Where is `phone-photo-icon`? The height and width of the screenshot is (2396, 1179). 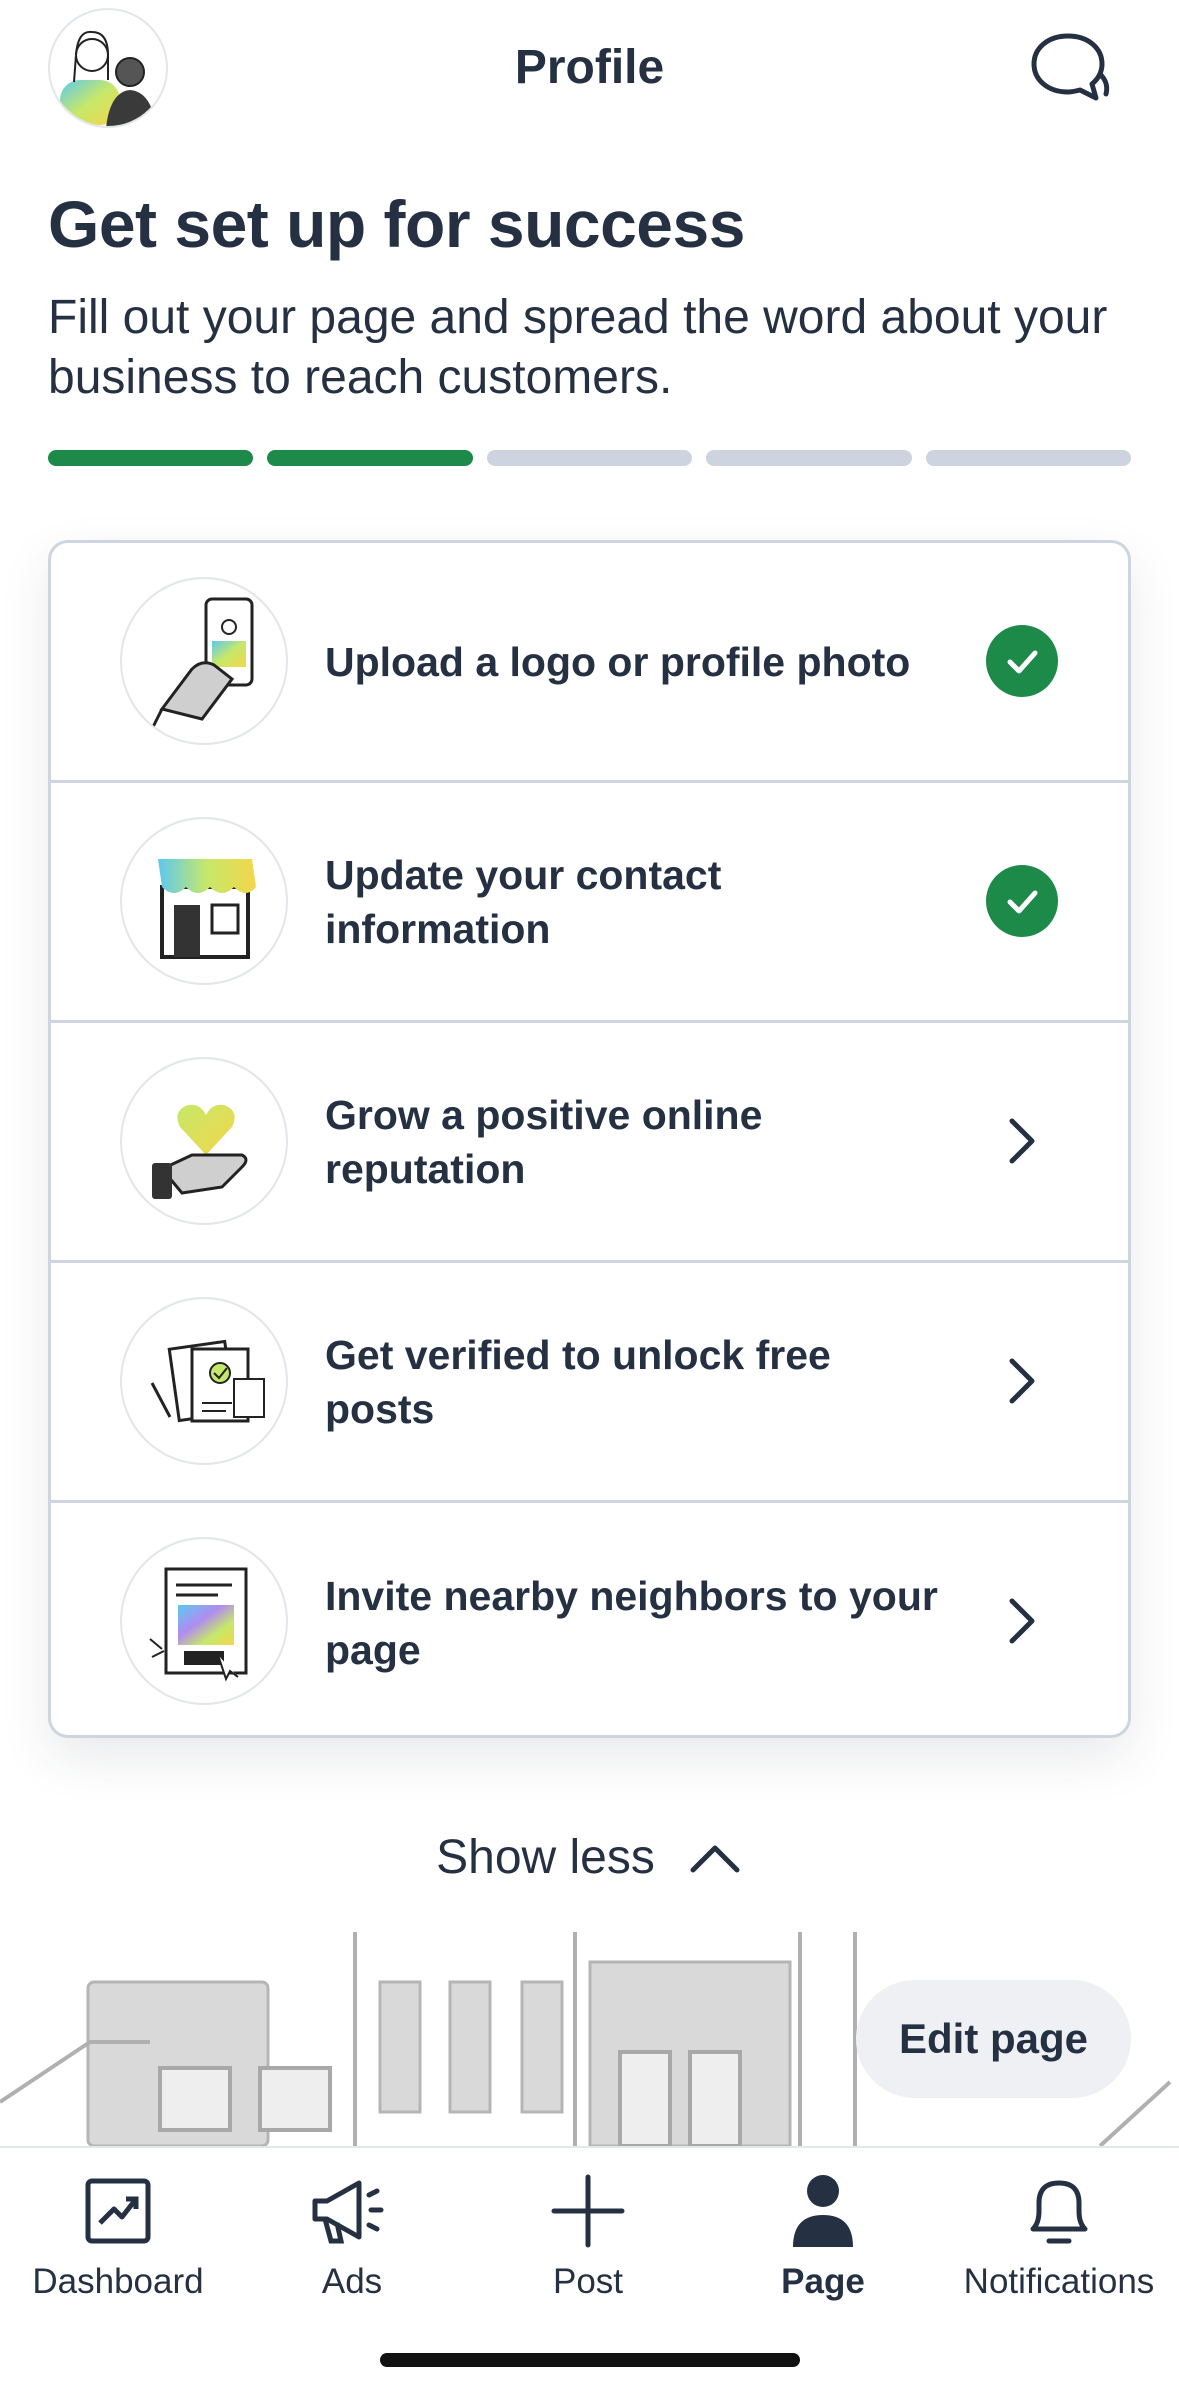 phone-photo-icon is located at coordinates (204, 661).